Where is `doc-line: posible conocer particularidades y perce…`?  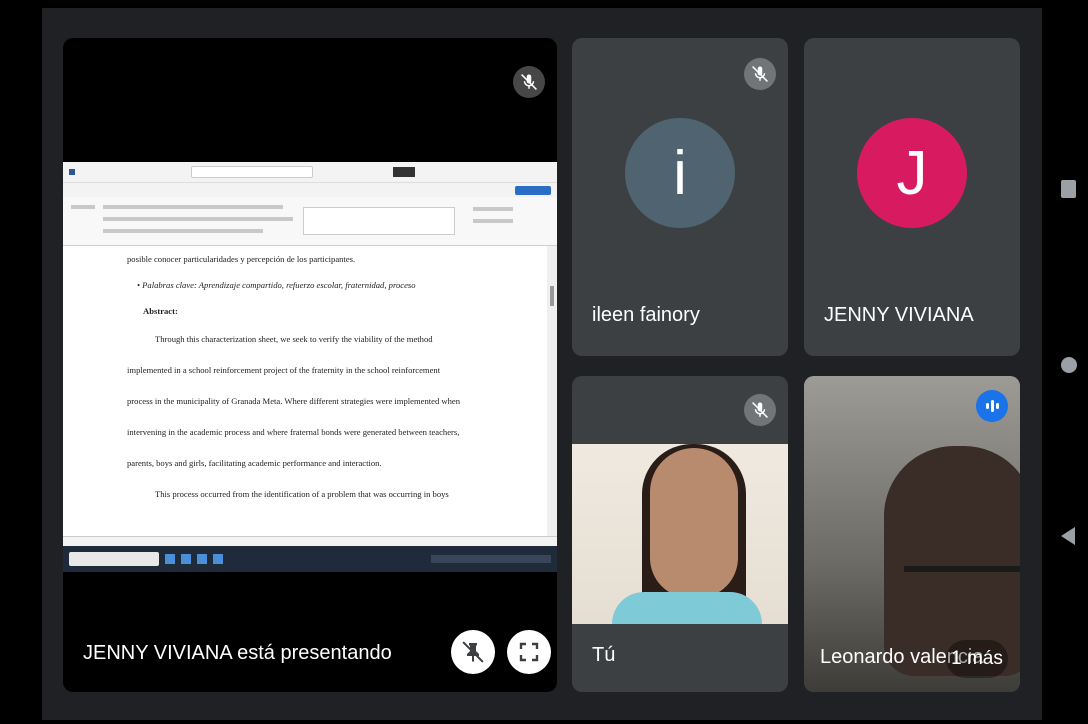 doc-line: posible conocer particularidades y perce… is located at coordinates (241, 259).